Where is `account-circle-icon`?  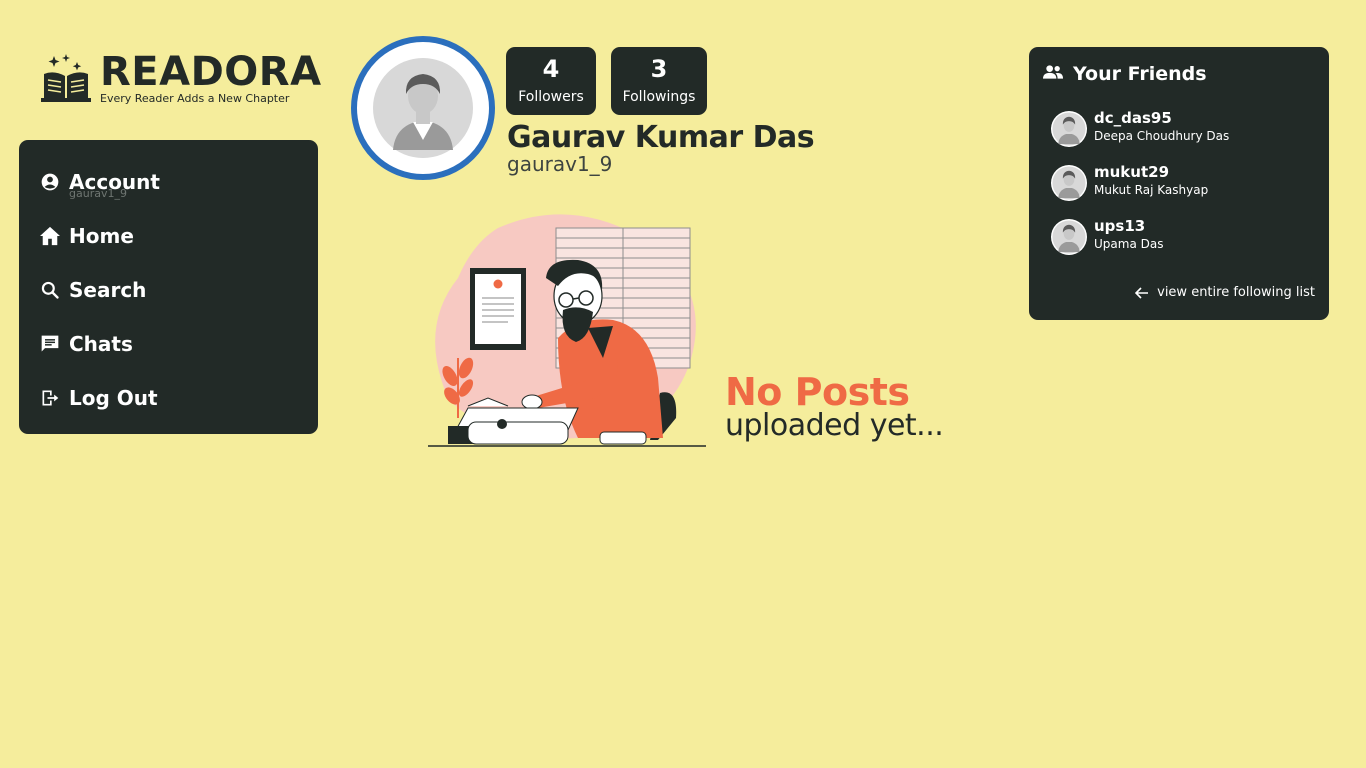 account-circle-icon is located at coordinates (50, 182).